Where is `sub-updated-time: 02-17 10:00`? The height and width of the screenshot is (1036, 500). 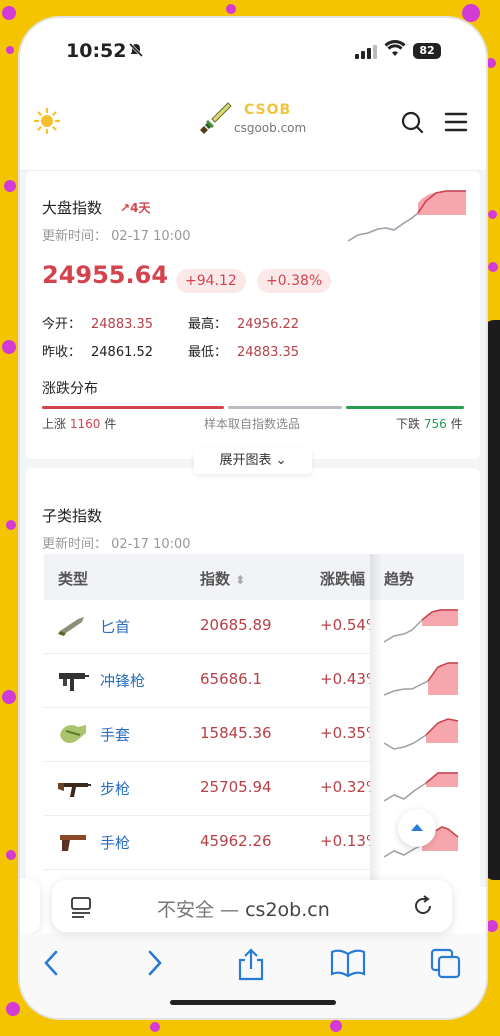
sub-updated-time: 02-17 10:00 is located at coordinates (151, 544).